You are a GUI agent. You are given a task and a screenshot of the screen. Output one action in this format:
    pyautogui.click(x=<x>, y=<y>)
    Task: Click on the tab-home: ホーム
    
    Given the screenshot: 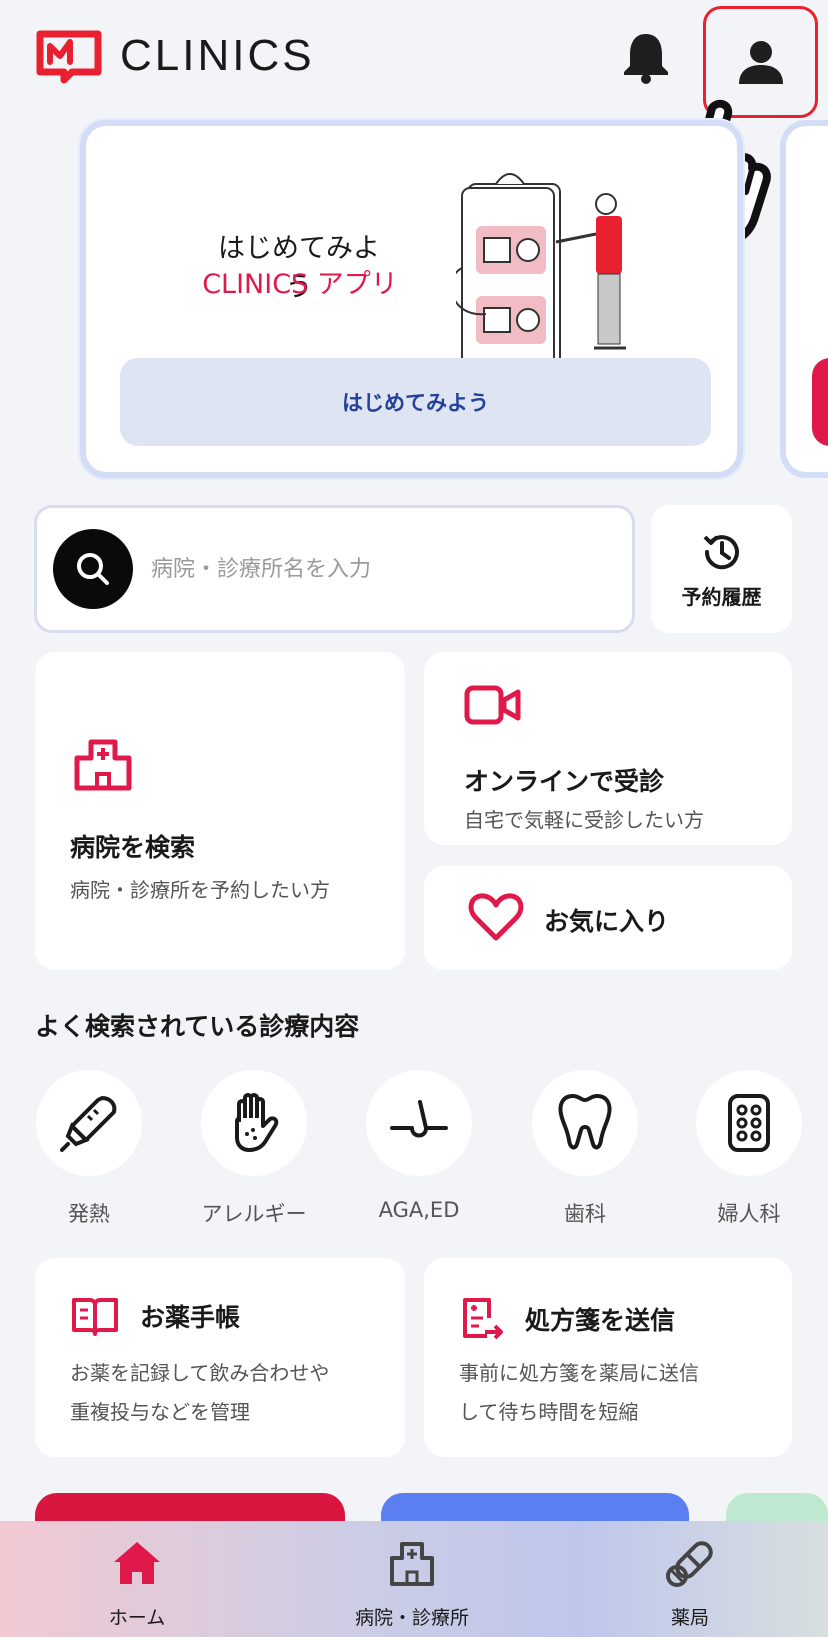 What is the action you would take?
    pyautogui.click(x=137, y=1582)
    